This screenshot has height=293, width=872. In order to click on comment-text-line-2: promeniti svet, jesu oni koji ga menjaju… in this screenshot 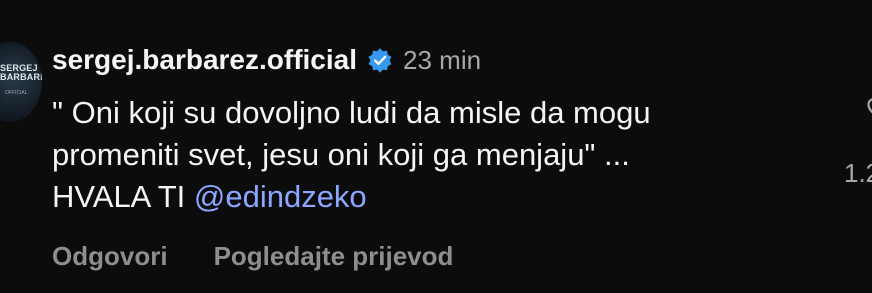, I will do `click(341, 154)`.